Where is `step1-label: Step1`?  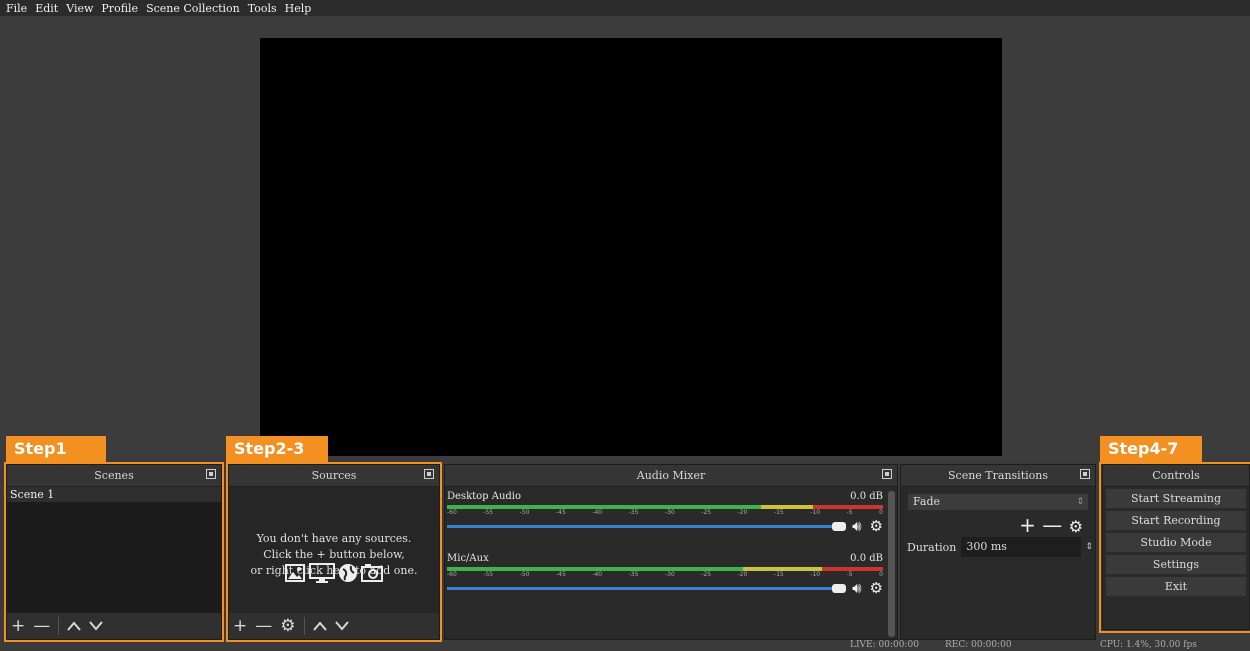
step1-label: Step1 is located at coordinates (56, 449).